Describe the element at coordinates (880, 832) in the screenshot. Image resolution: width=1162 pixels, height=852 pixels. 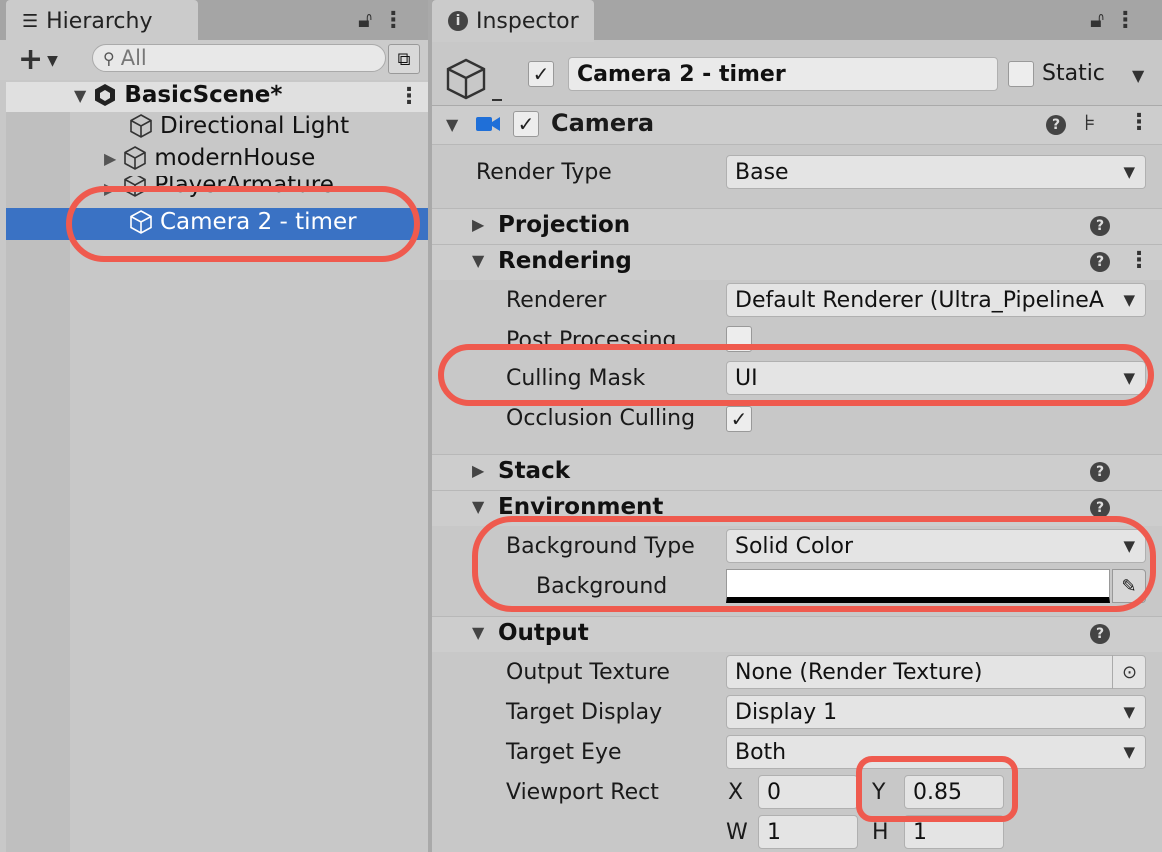
I see `h-label: H` at that location.